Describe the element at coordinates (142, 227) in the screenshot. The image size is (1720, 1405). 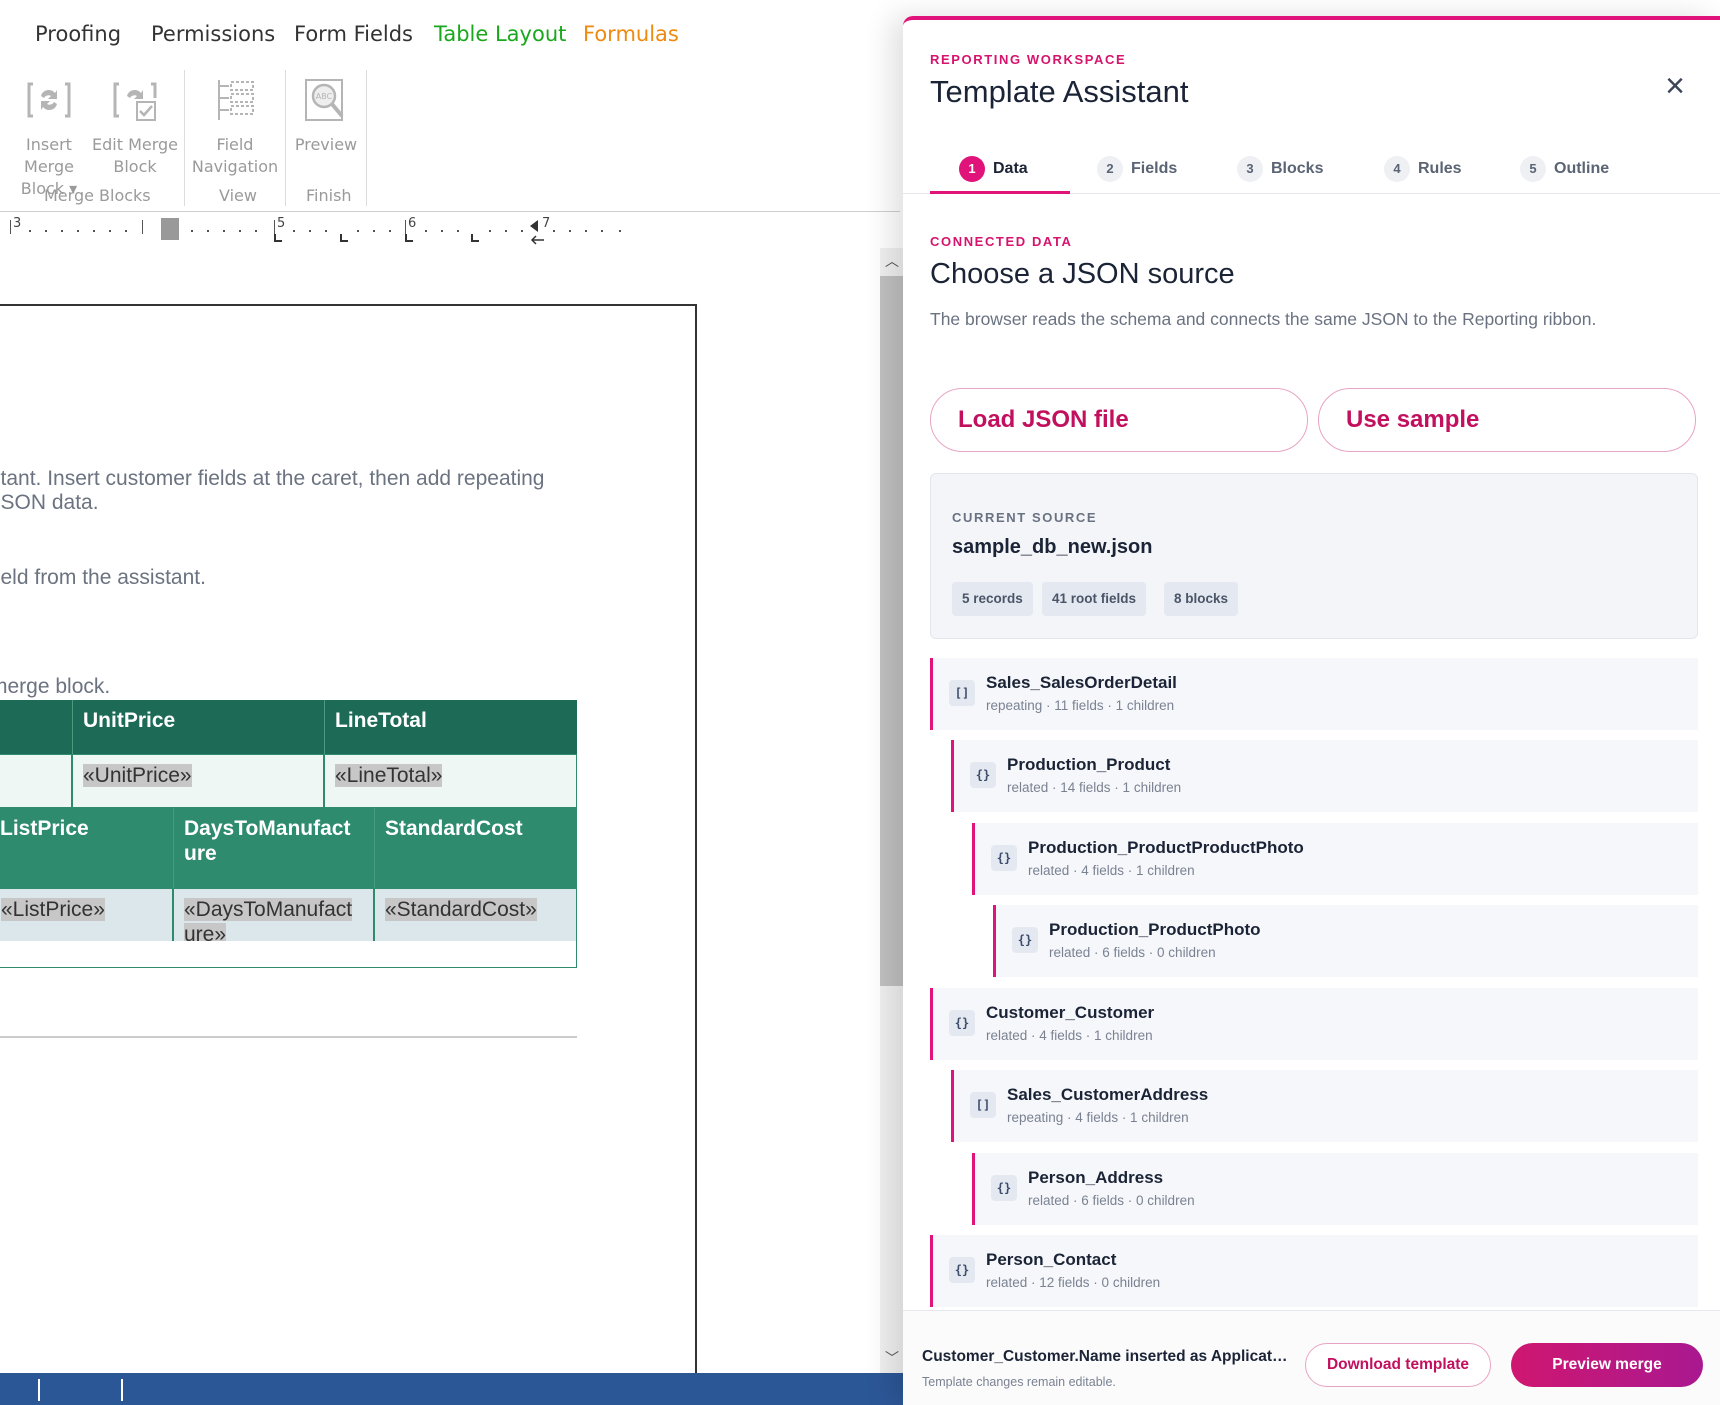
I see `ruler-tick` at that location.